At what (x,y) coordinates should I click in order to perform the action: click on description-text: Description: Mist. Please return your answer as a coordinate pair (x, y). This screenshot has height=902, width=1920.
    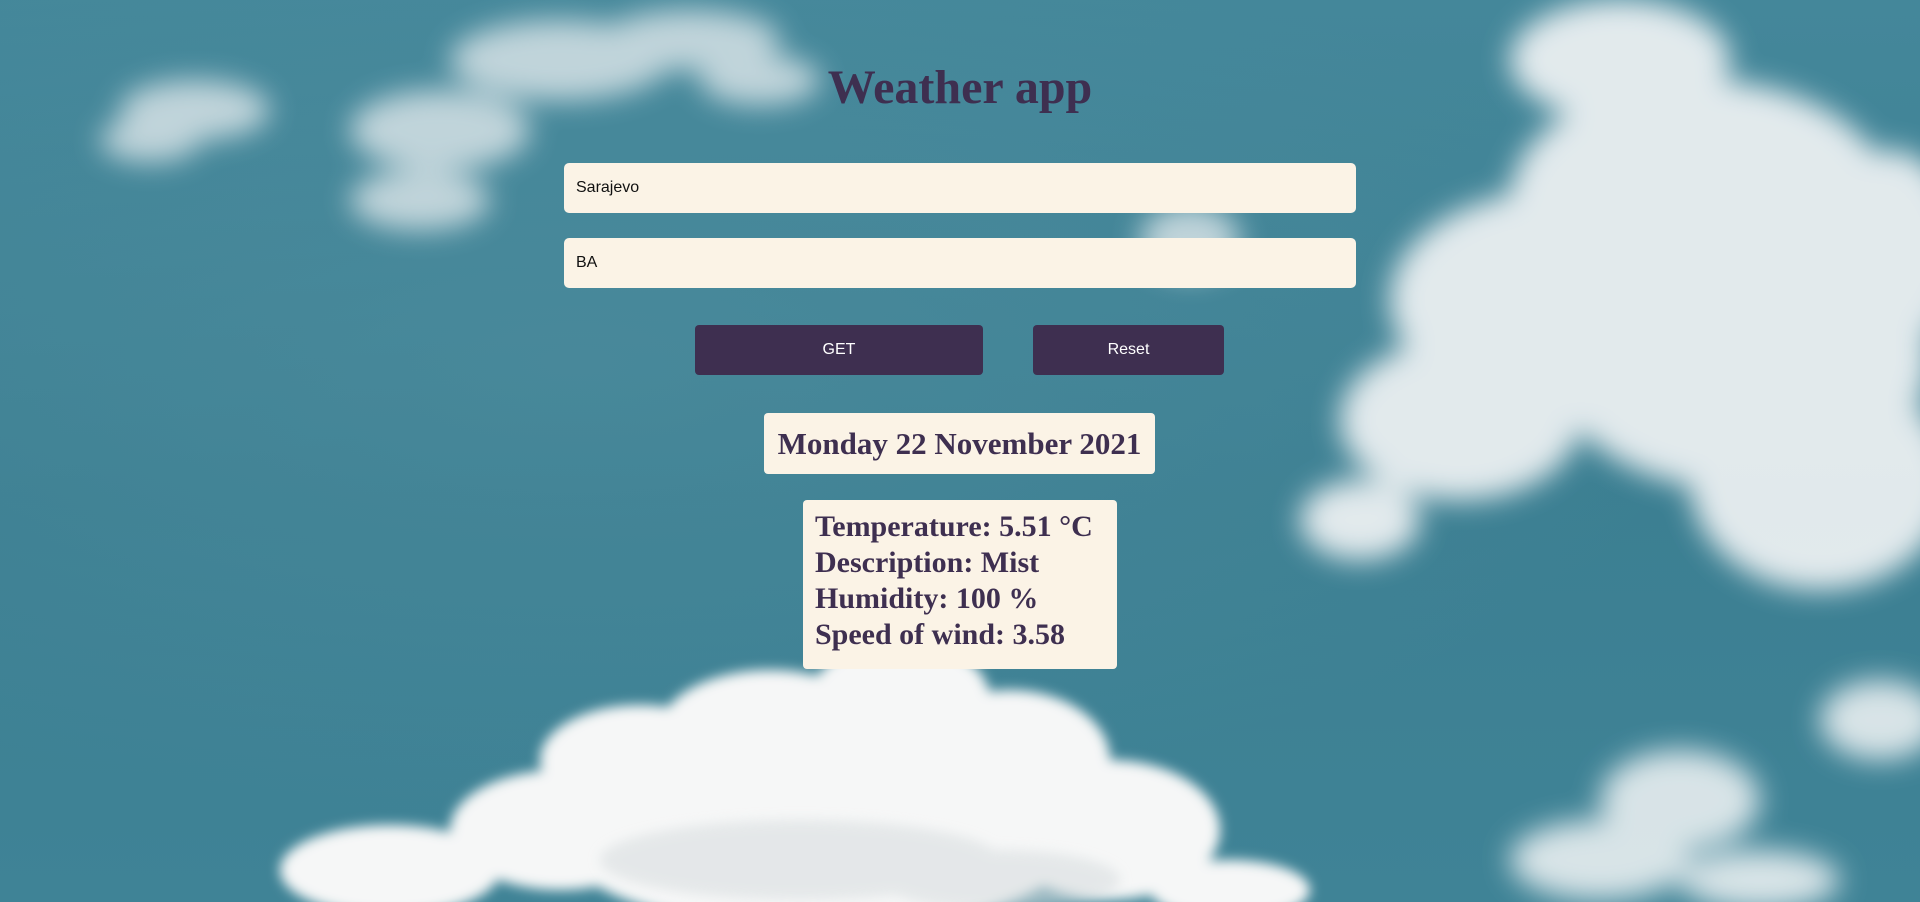
    Looking at the image, I should click on (927, 562).